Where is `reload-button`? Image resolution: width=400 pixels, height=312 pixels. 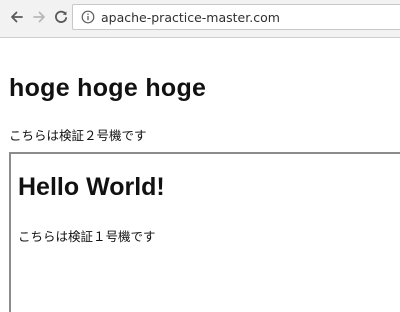
reload-button is located at coordinates (61, 17).